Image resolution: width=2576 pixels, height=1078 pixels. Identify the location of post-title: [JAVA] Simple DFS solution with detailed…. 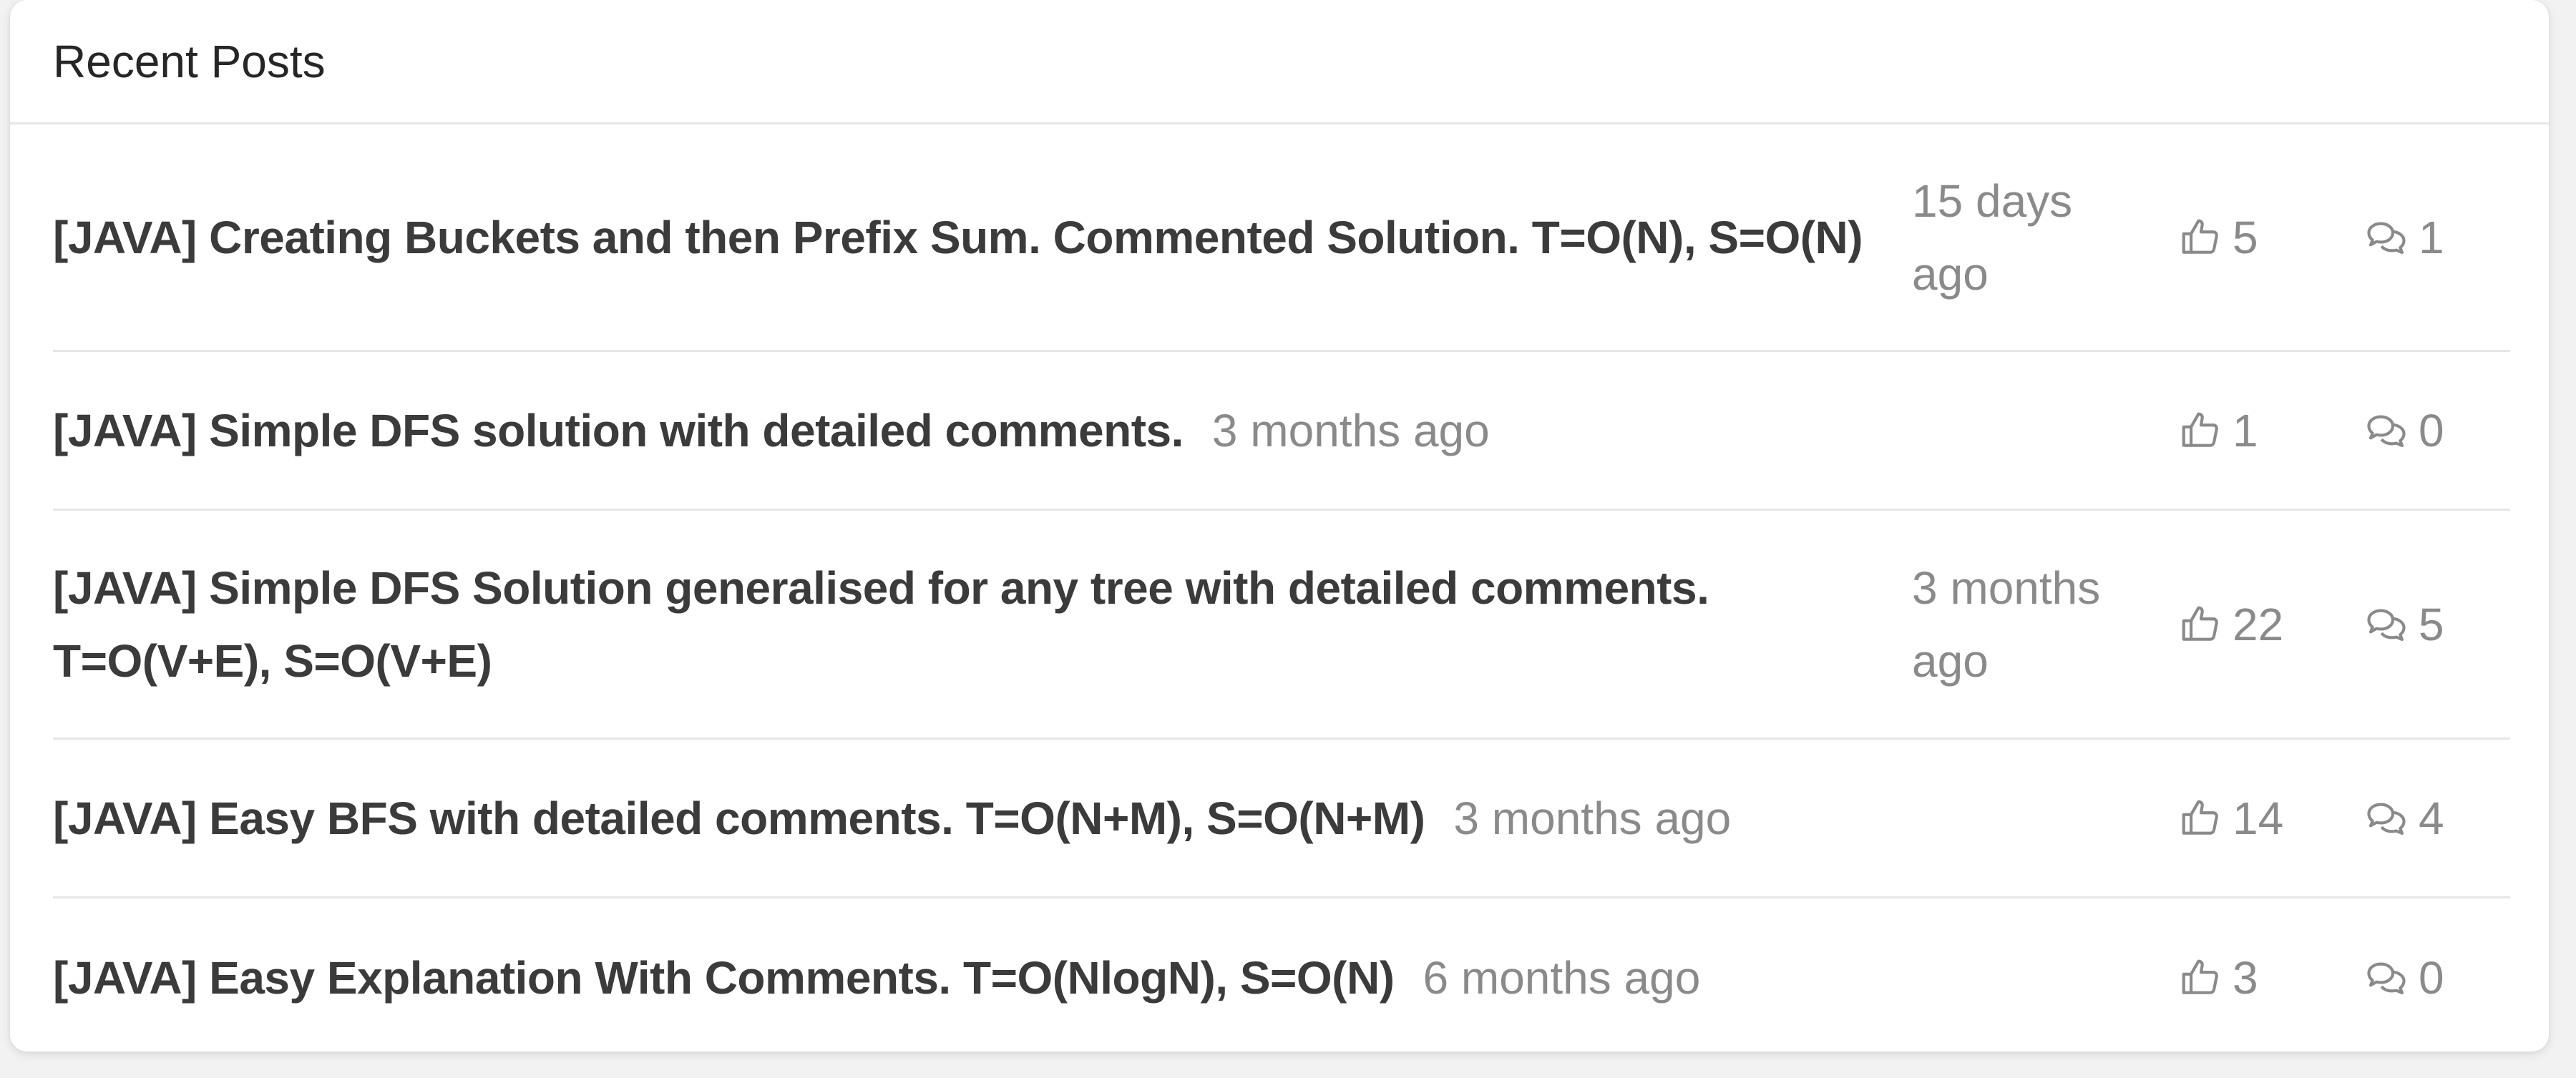
(618, 431).